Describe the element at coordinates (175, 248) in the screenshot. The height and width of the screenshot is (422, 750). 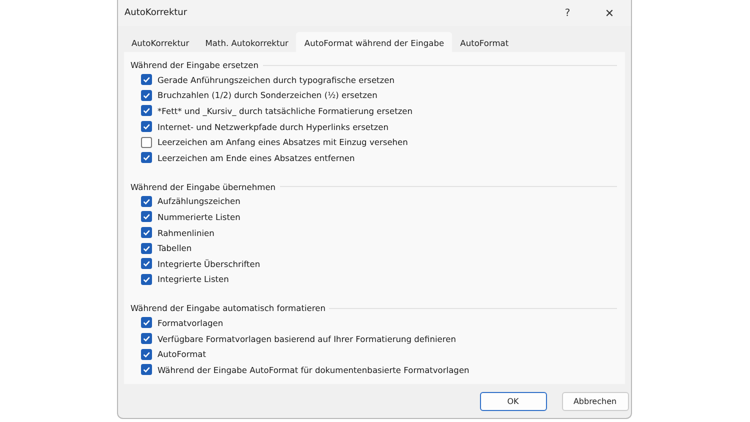
I see `option-label: Tabellen` at that location.